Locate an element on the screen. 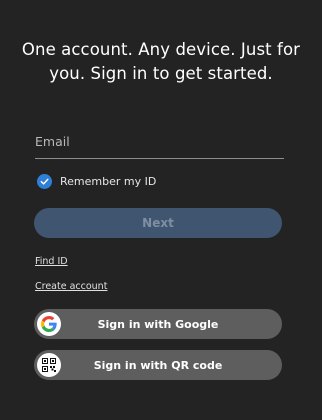  remember-my-id-checkbox: Remember my ID is located at coordinates (96, 181).